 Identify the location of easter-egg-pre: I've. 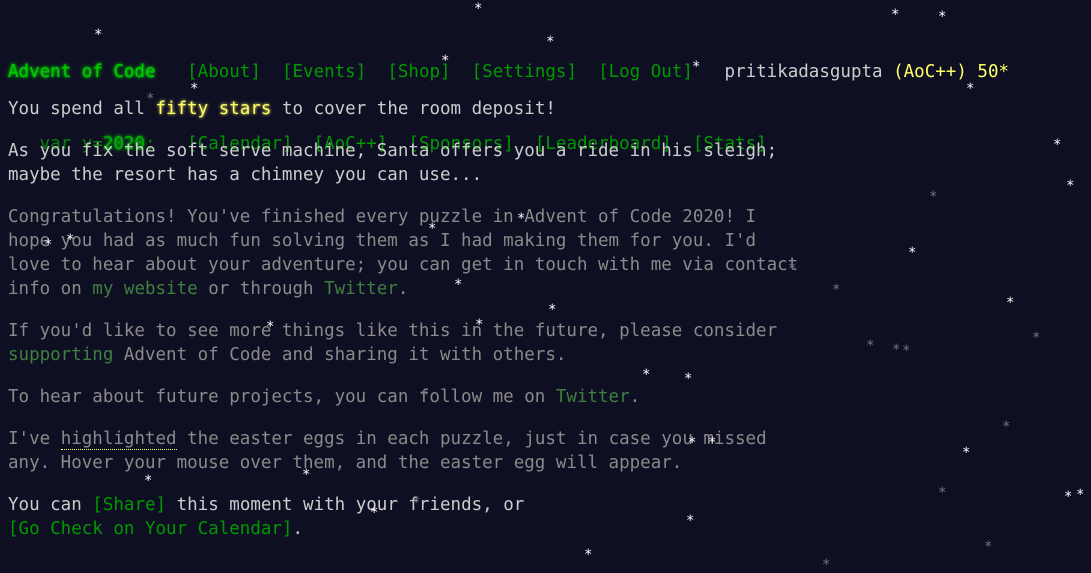
(34, 439).